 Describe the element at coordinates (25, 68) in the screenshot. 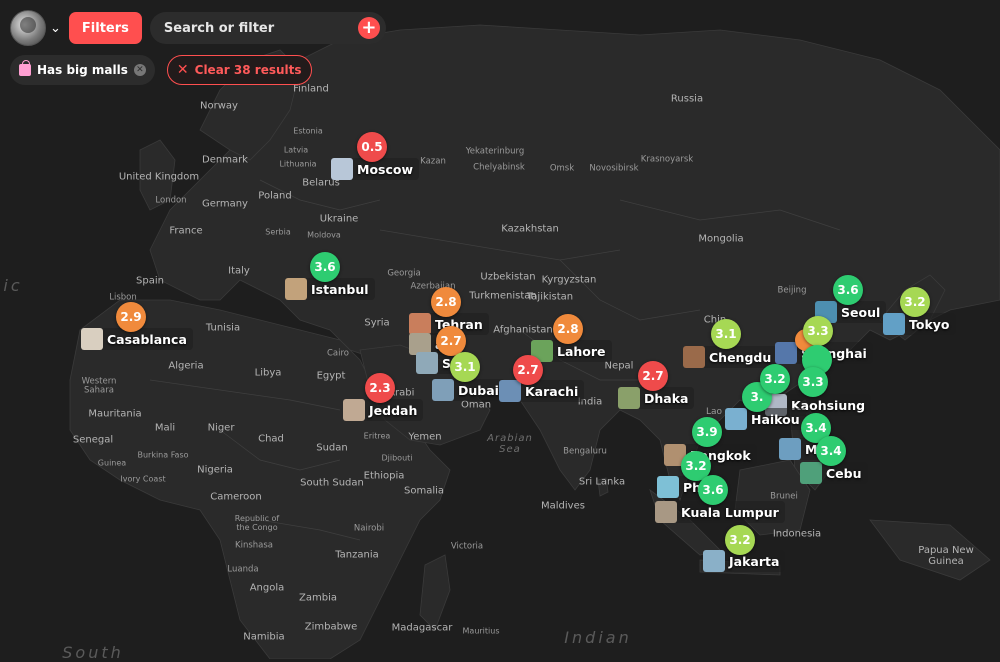

I see `shopping-bag-icon` at that location.